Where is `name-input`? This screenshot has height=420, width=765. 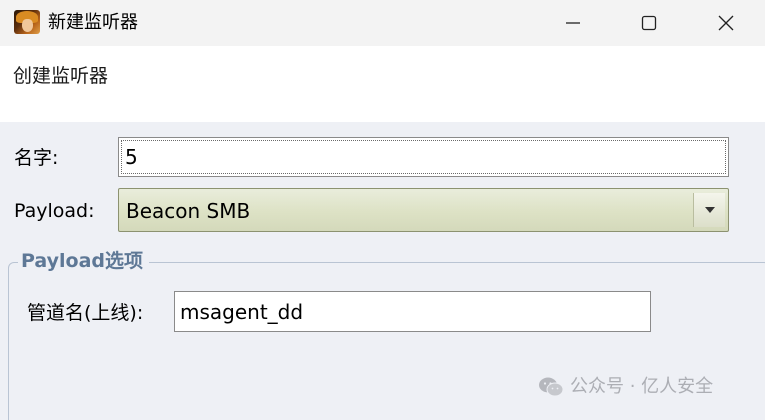
name-input is located at coordinates (425, 157).